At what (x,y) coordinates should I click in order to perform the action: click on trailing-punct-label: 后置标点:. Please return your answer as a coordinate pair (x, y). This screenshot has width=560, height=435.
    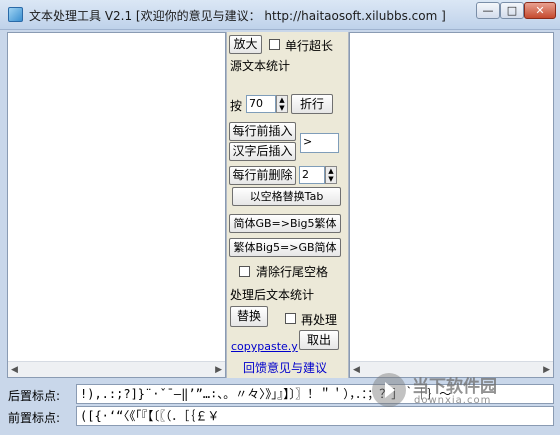
    Looking at the image, I should click on (34, 396).